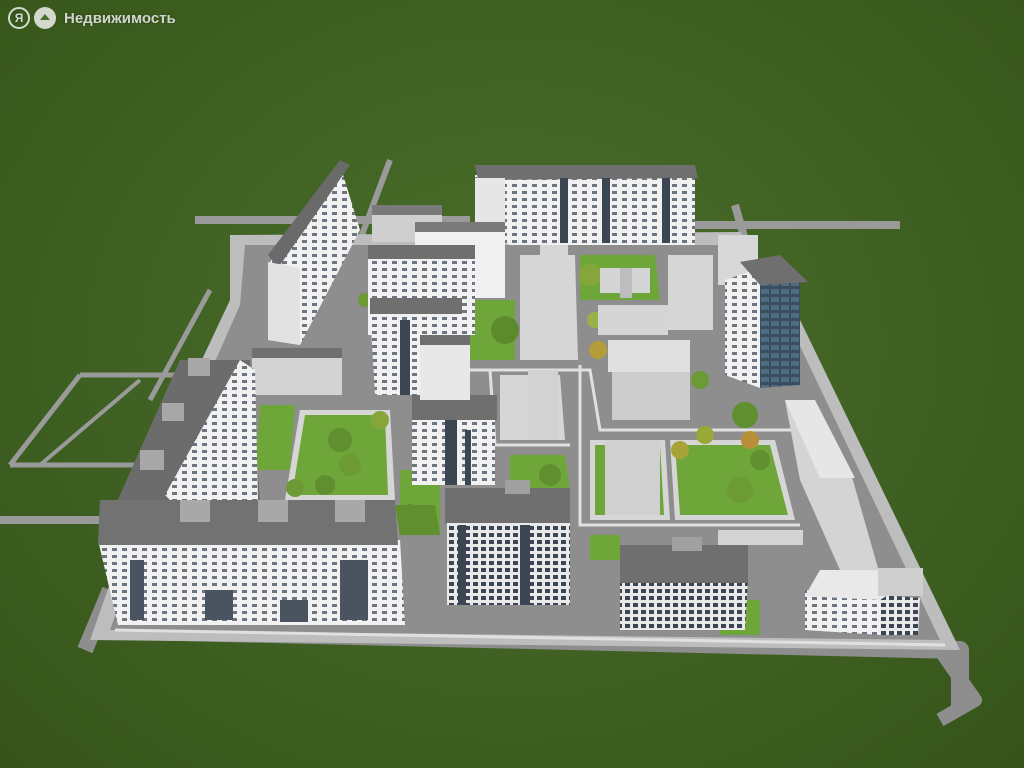 The width and height of the screenshot is (1024, 768). What do you see at coordinates (507, 542) in the screenshot?
I see `building-front-center` at bounding box center [507, 542].